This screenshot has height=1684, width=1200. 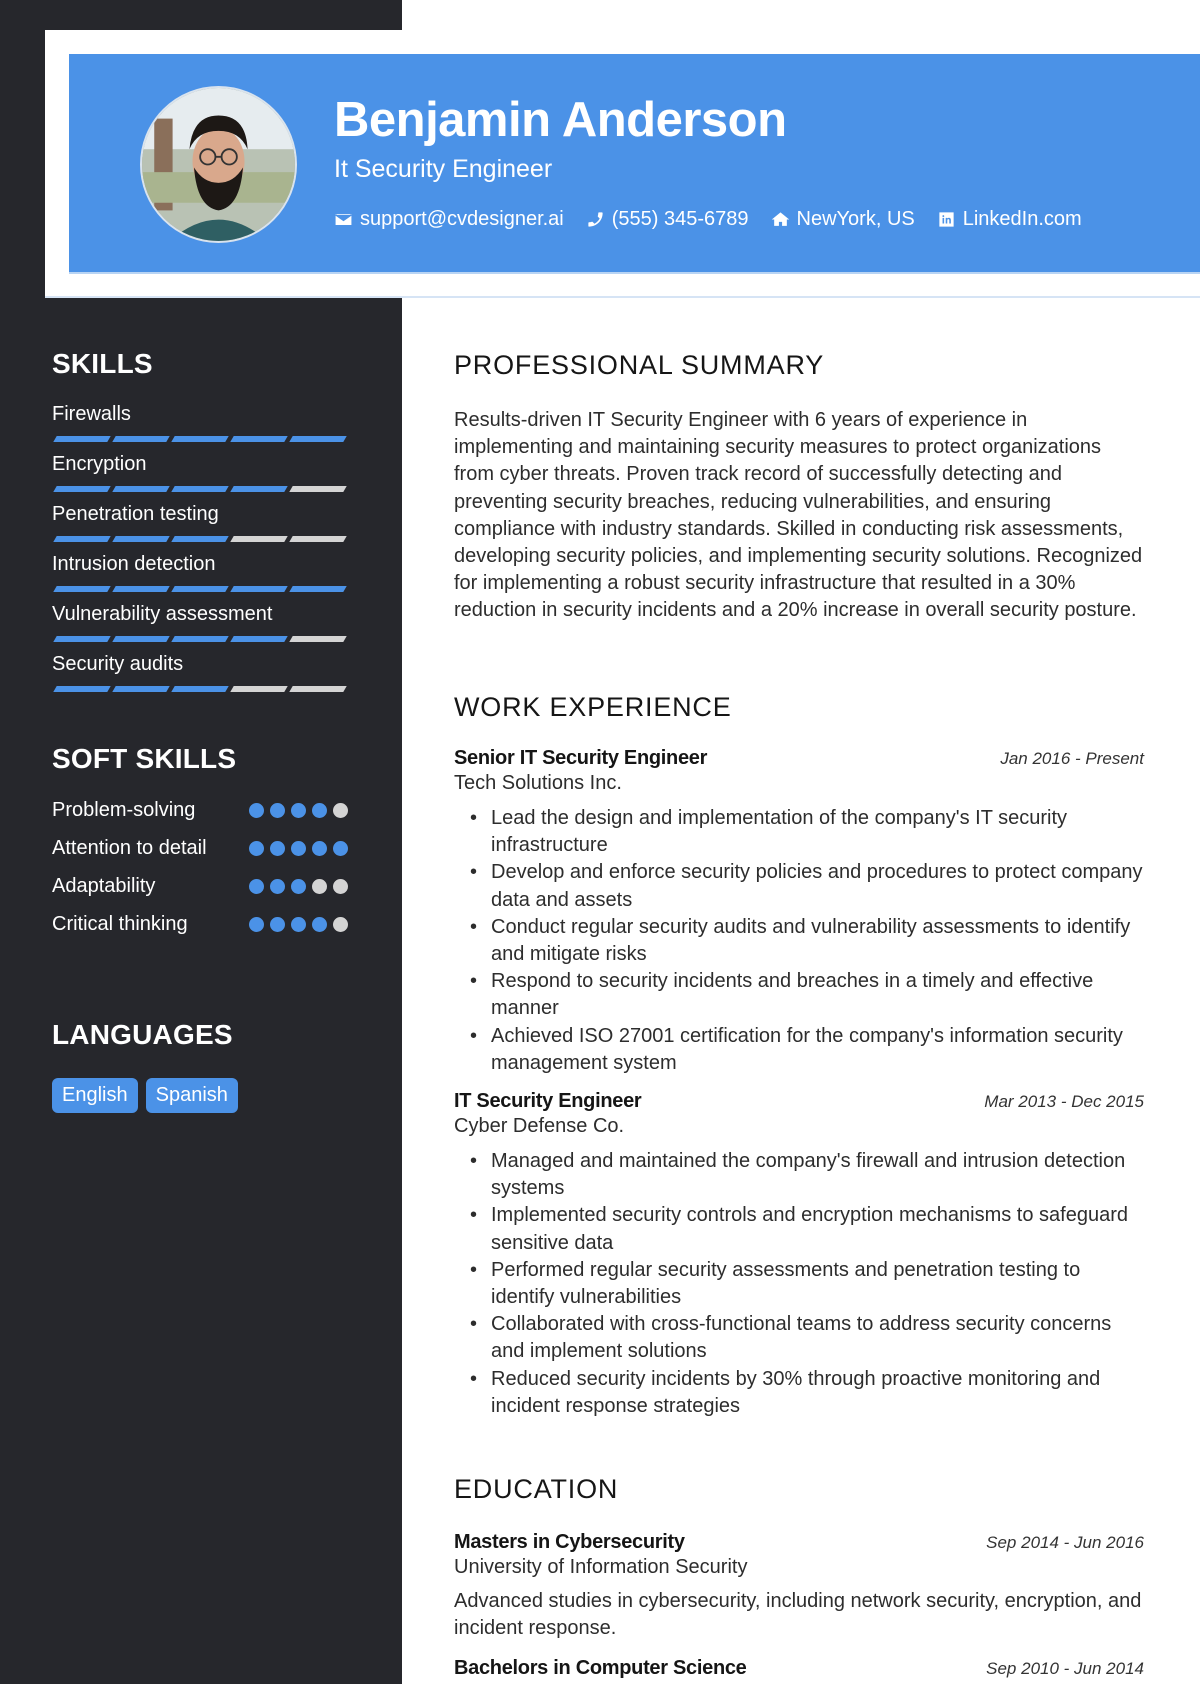 What do you see at coordinates (680, 219) in the screenshot?
I see `contact-phone-text: (555) 345-6789` at bounding box center [680, 219].